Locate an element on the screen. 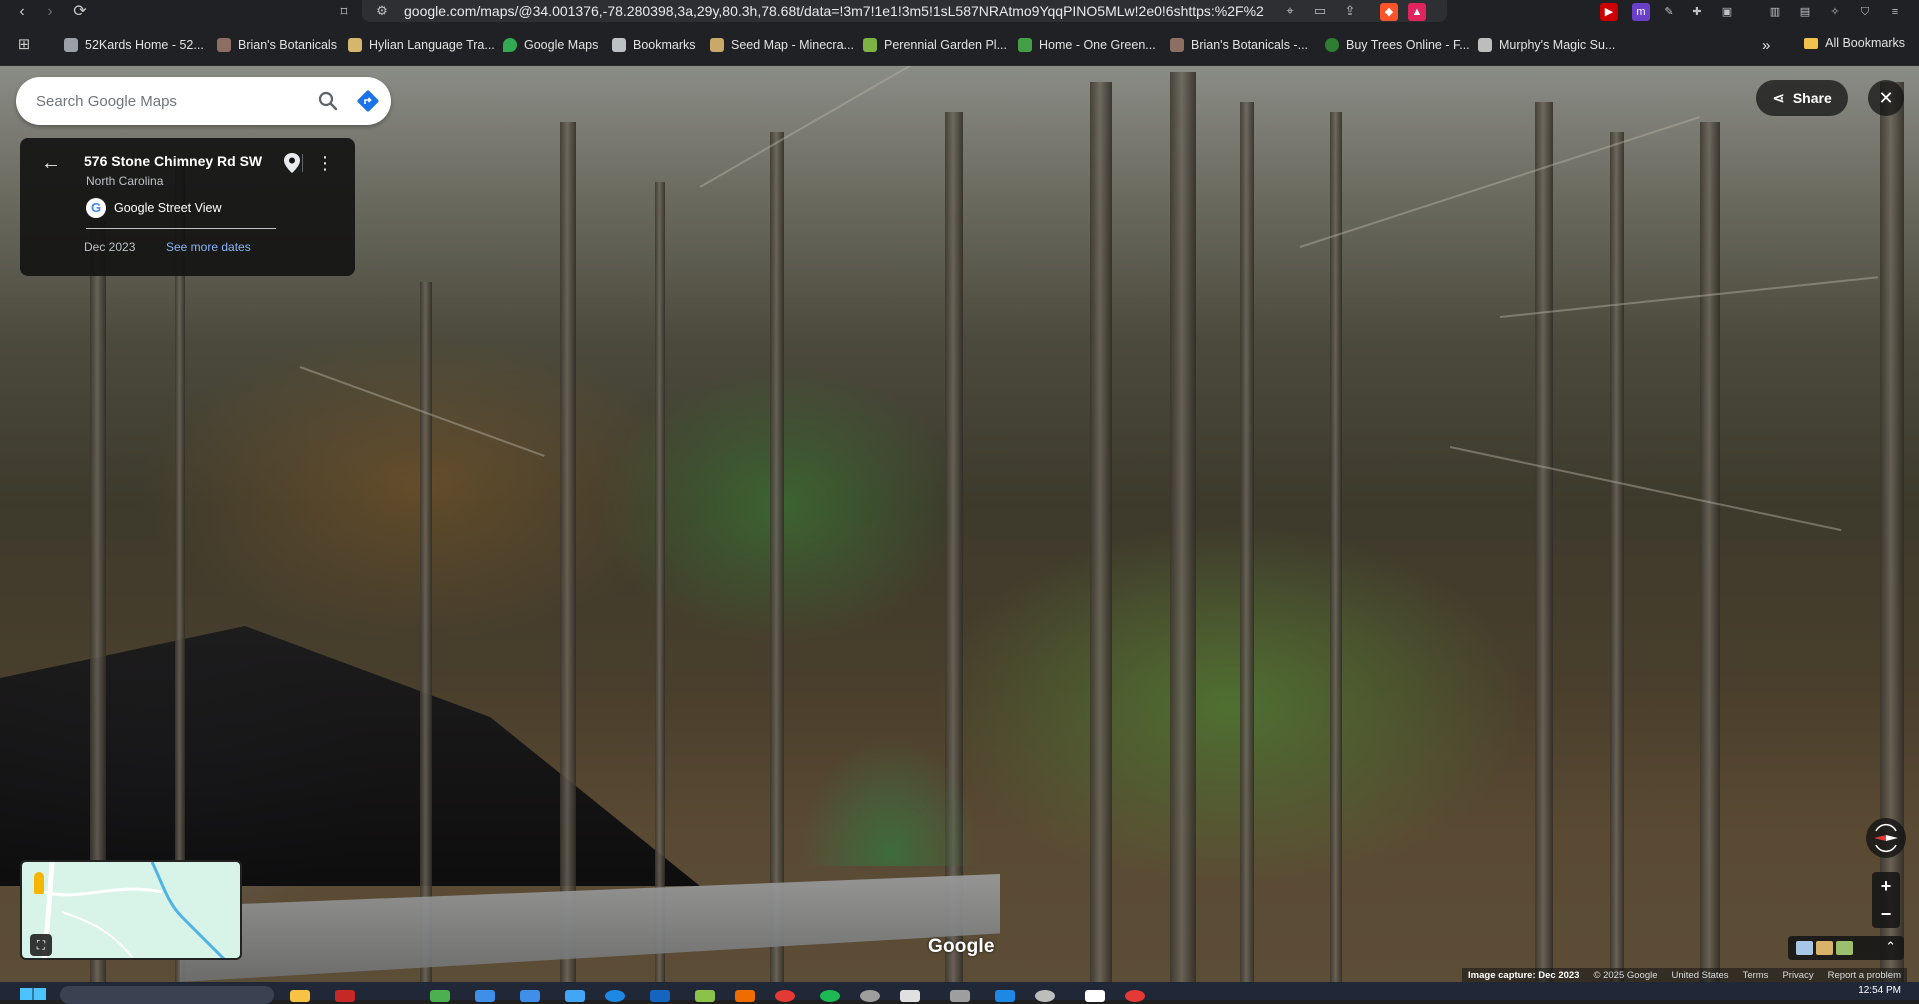 Image resolution: width=1919 pixels, height=1004 pixels. compass-icon is located at coordinates (1886, 838).